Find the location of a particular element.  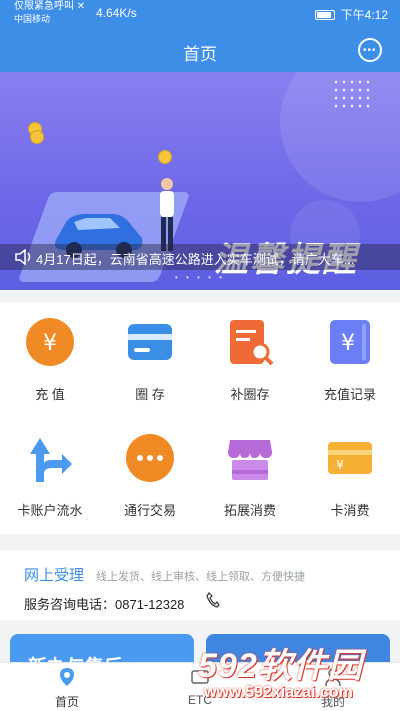

yuan-card-icon: ¥ is located at coordinates (350, 458).